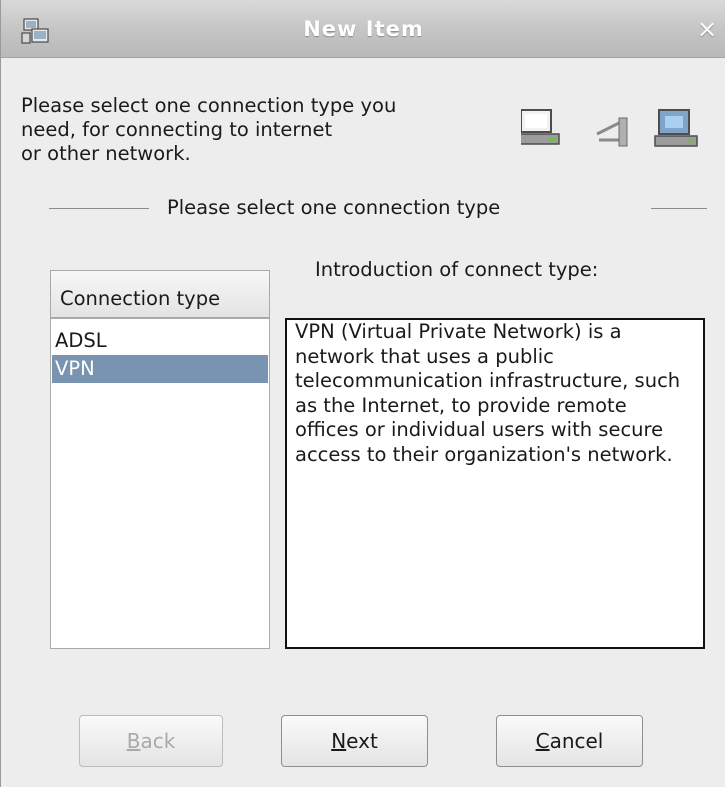 The height and width of the screenshot is (787, 725). I want to click on next-button: Next, so click(354, 741).